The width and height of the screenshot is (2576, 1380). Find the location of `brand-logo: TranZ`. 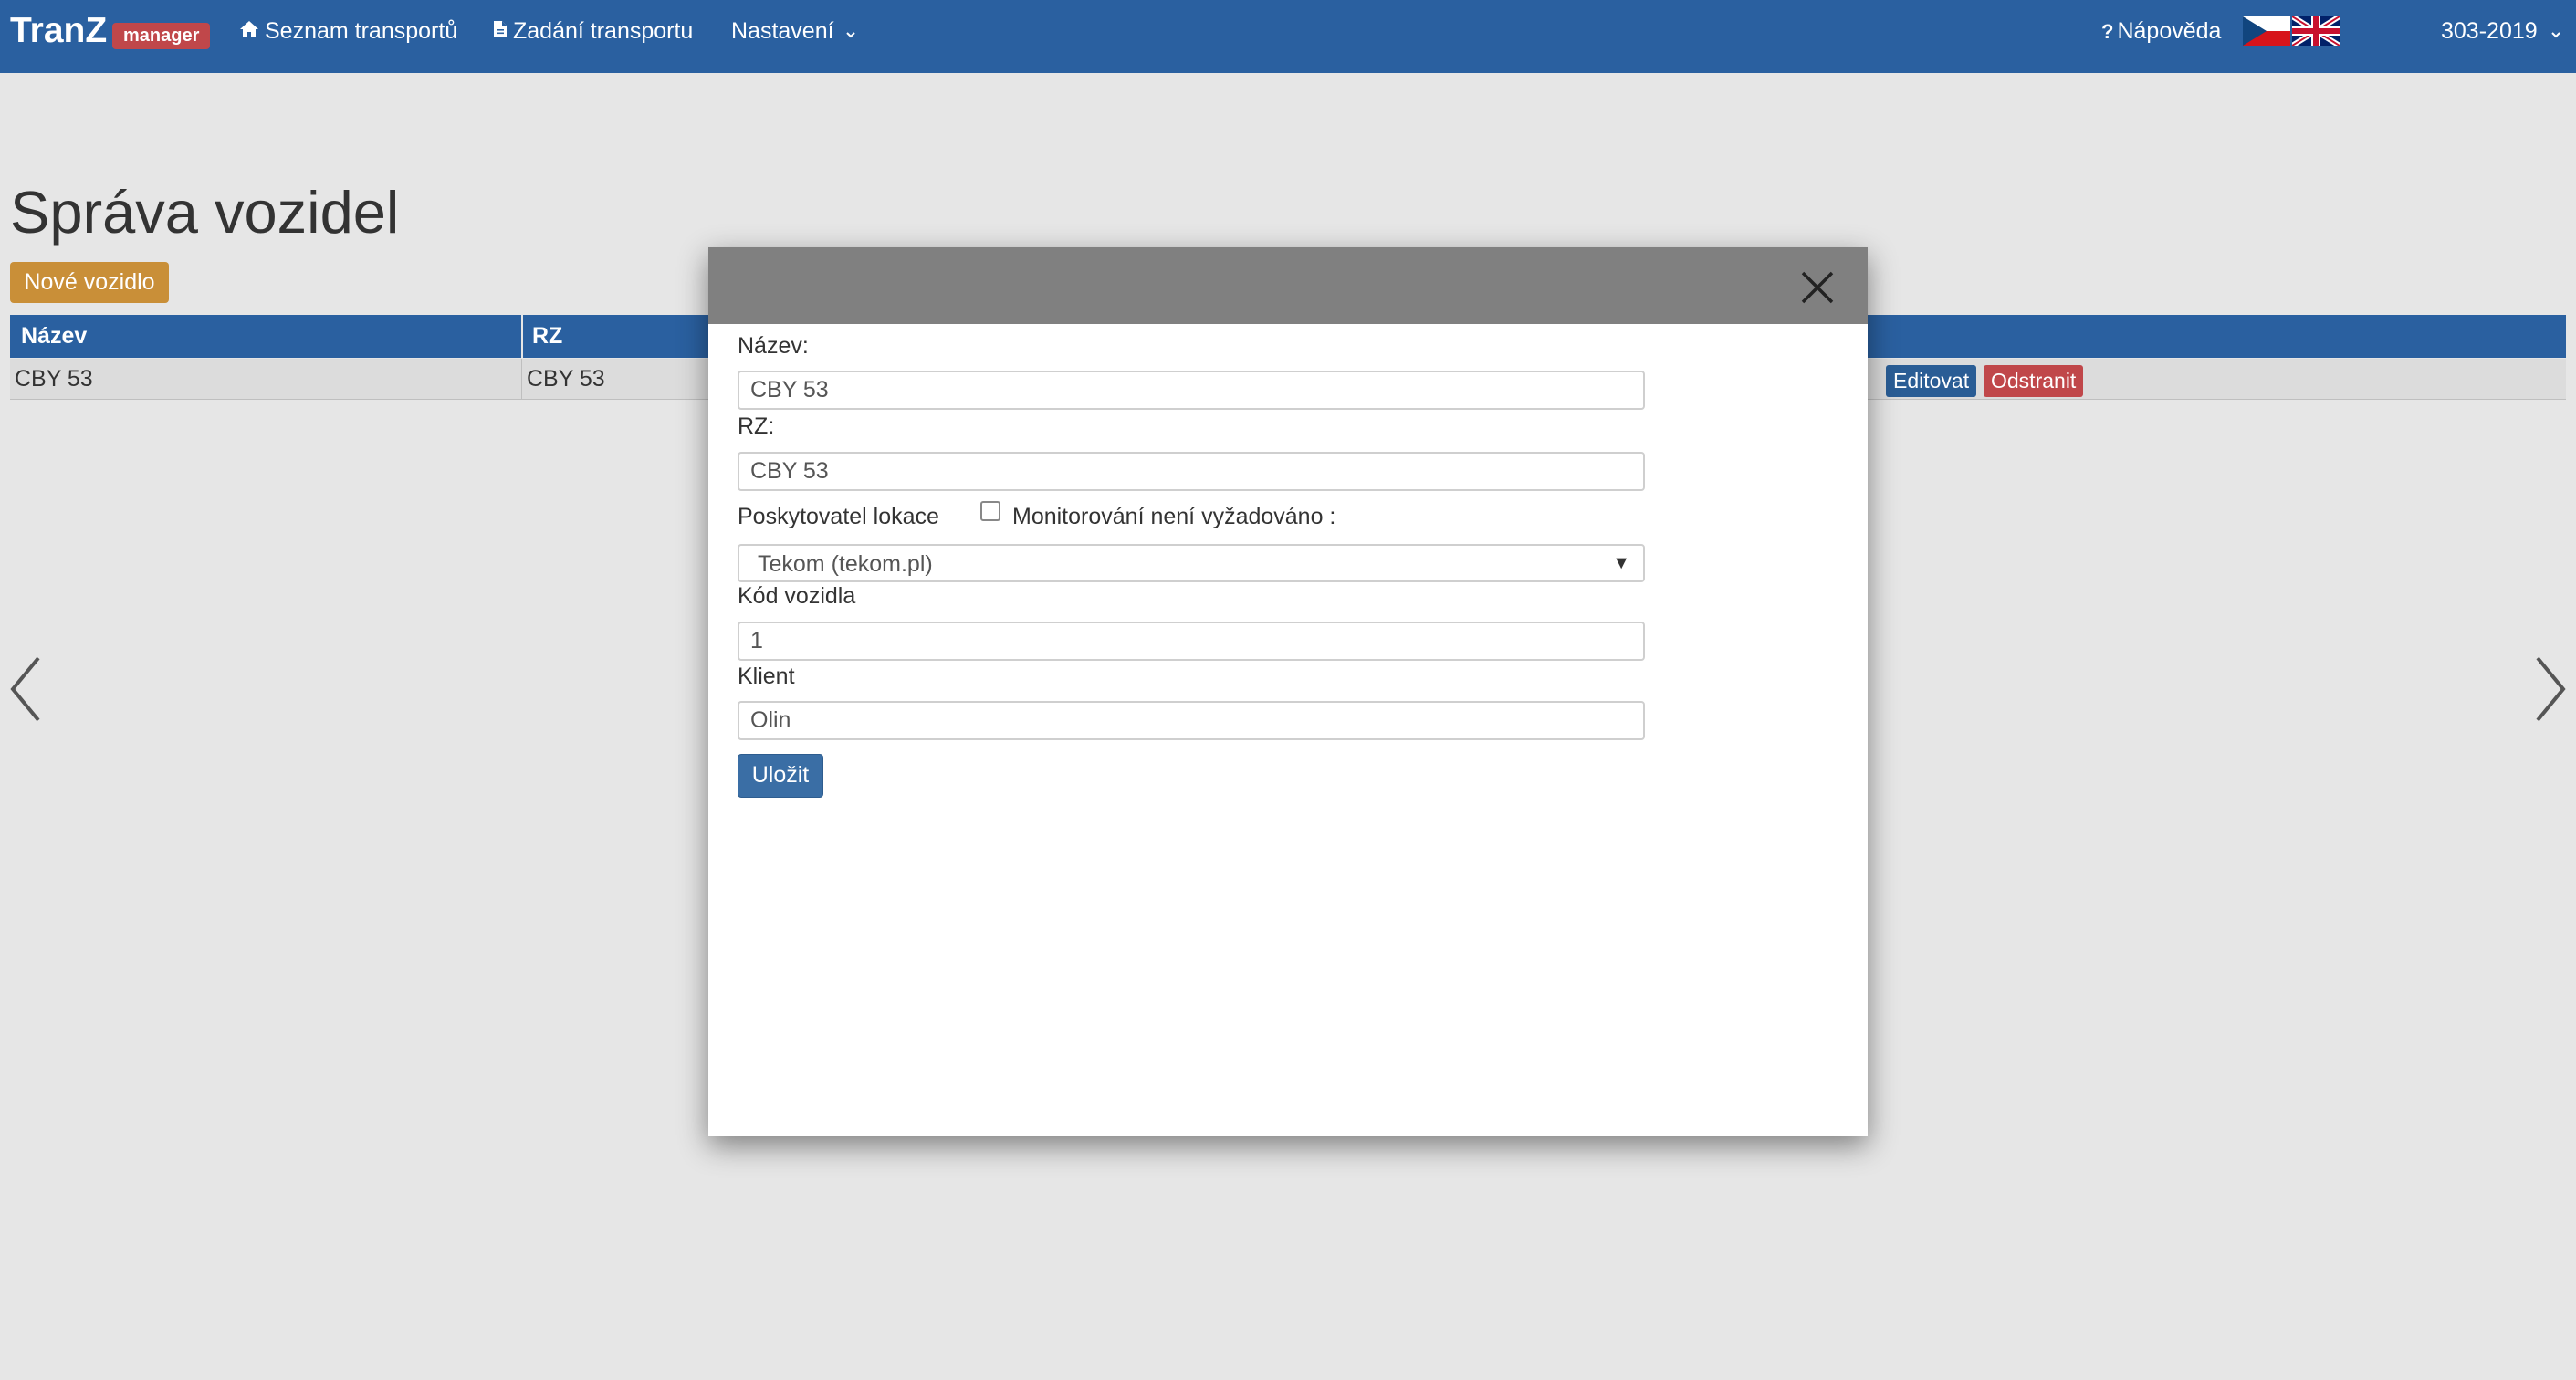

brand-logo: TranZ is located at coordinates (58, 31).